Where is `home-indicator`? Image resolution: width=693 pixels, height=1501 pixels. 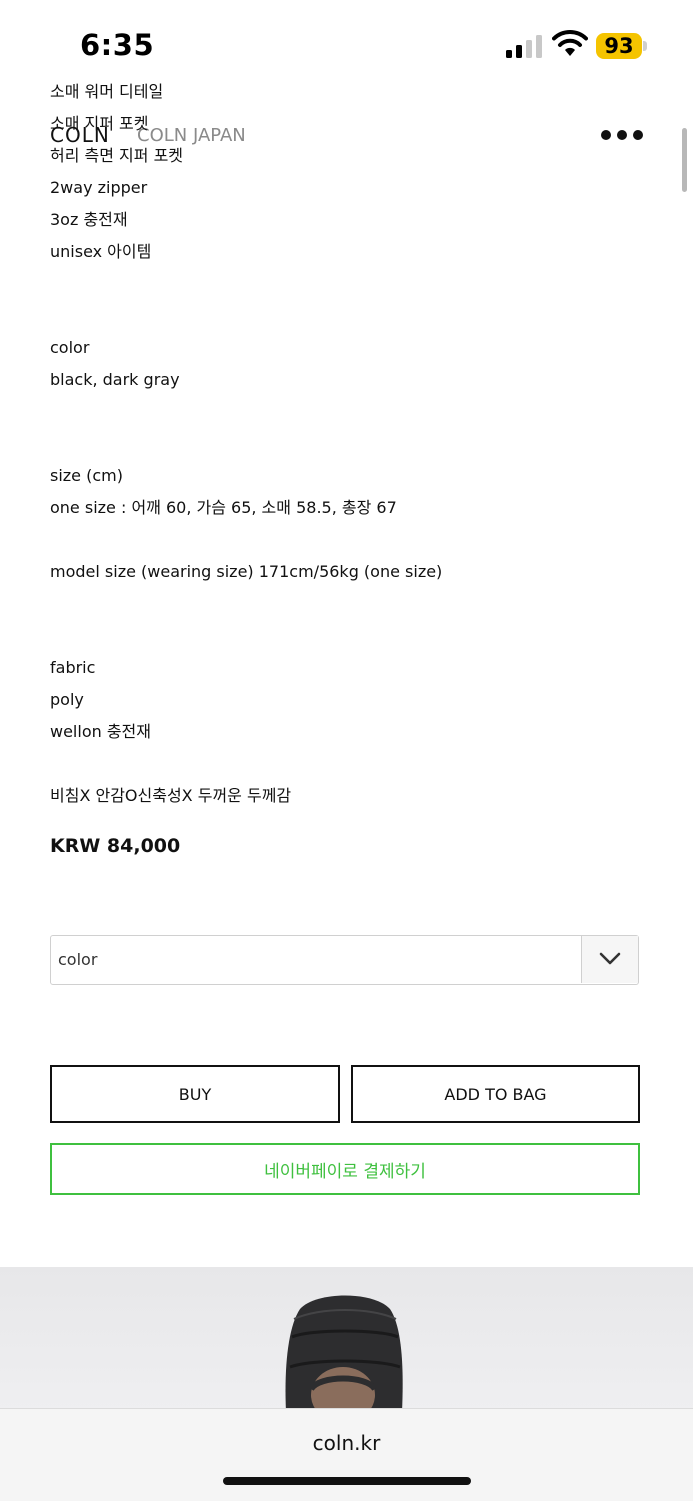
home-indicator is located at coordinates (347, 1481).